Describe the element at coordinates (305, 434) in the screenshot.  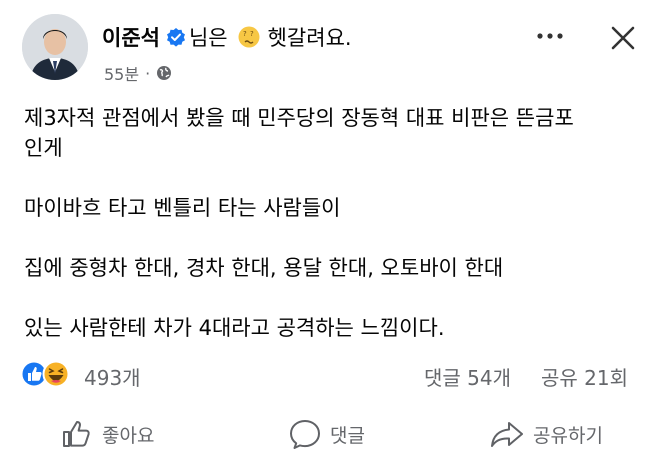
I see `comment-bubble-icon` at that location.